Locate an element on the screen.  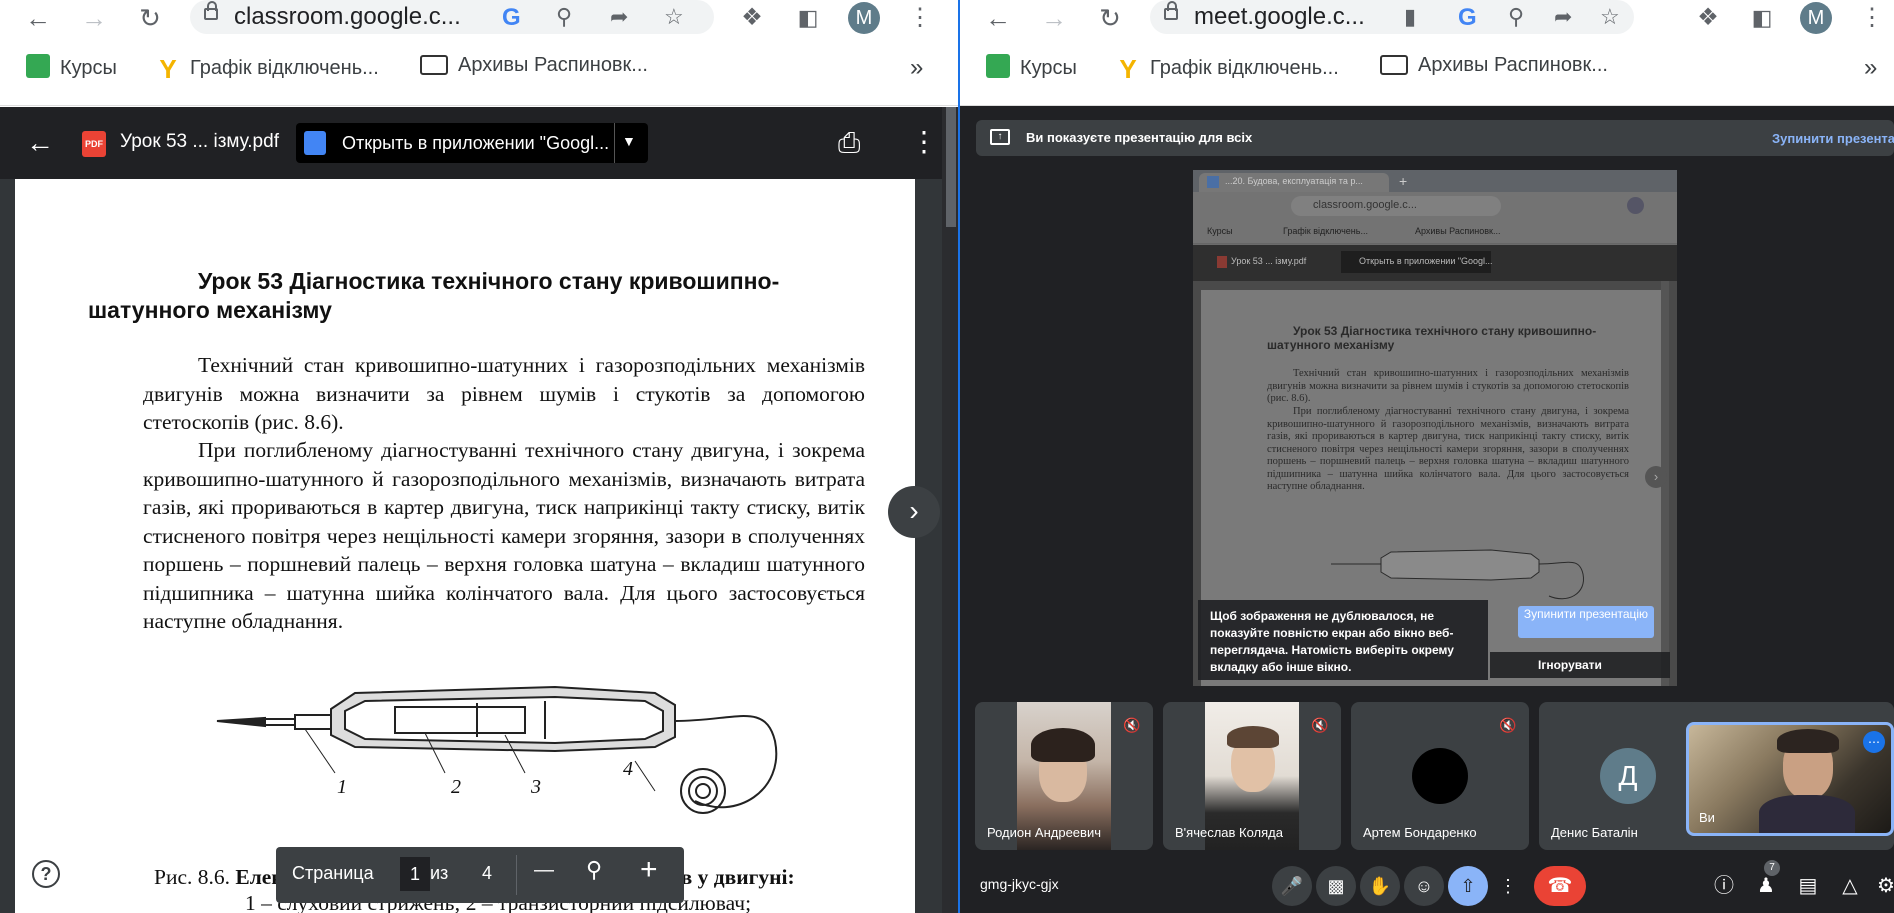
mini-bookmark-1: Курсы is located at coordinates (1220, 231).